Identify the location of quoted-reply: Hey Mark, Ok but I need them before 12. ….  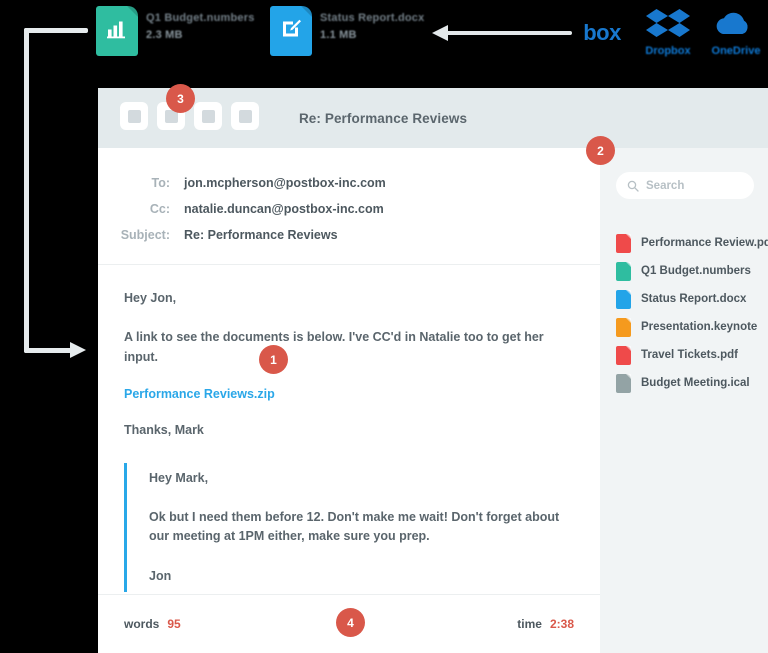
(349, 527).